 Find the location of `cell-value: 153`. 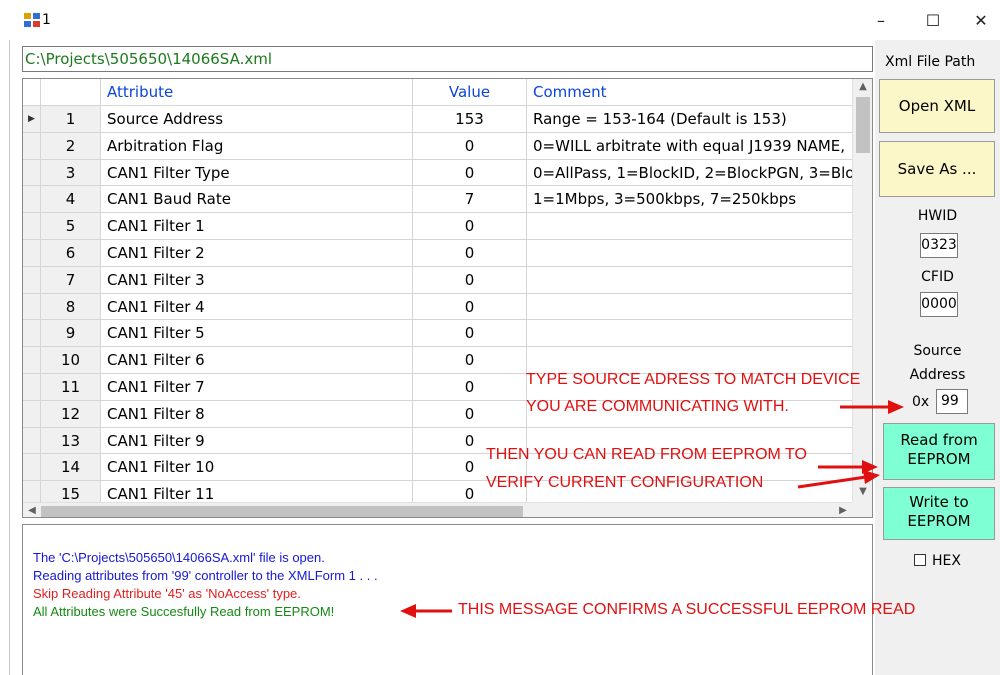

cell-value: 153 is located at coordinates (470, 119).